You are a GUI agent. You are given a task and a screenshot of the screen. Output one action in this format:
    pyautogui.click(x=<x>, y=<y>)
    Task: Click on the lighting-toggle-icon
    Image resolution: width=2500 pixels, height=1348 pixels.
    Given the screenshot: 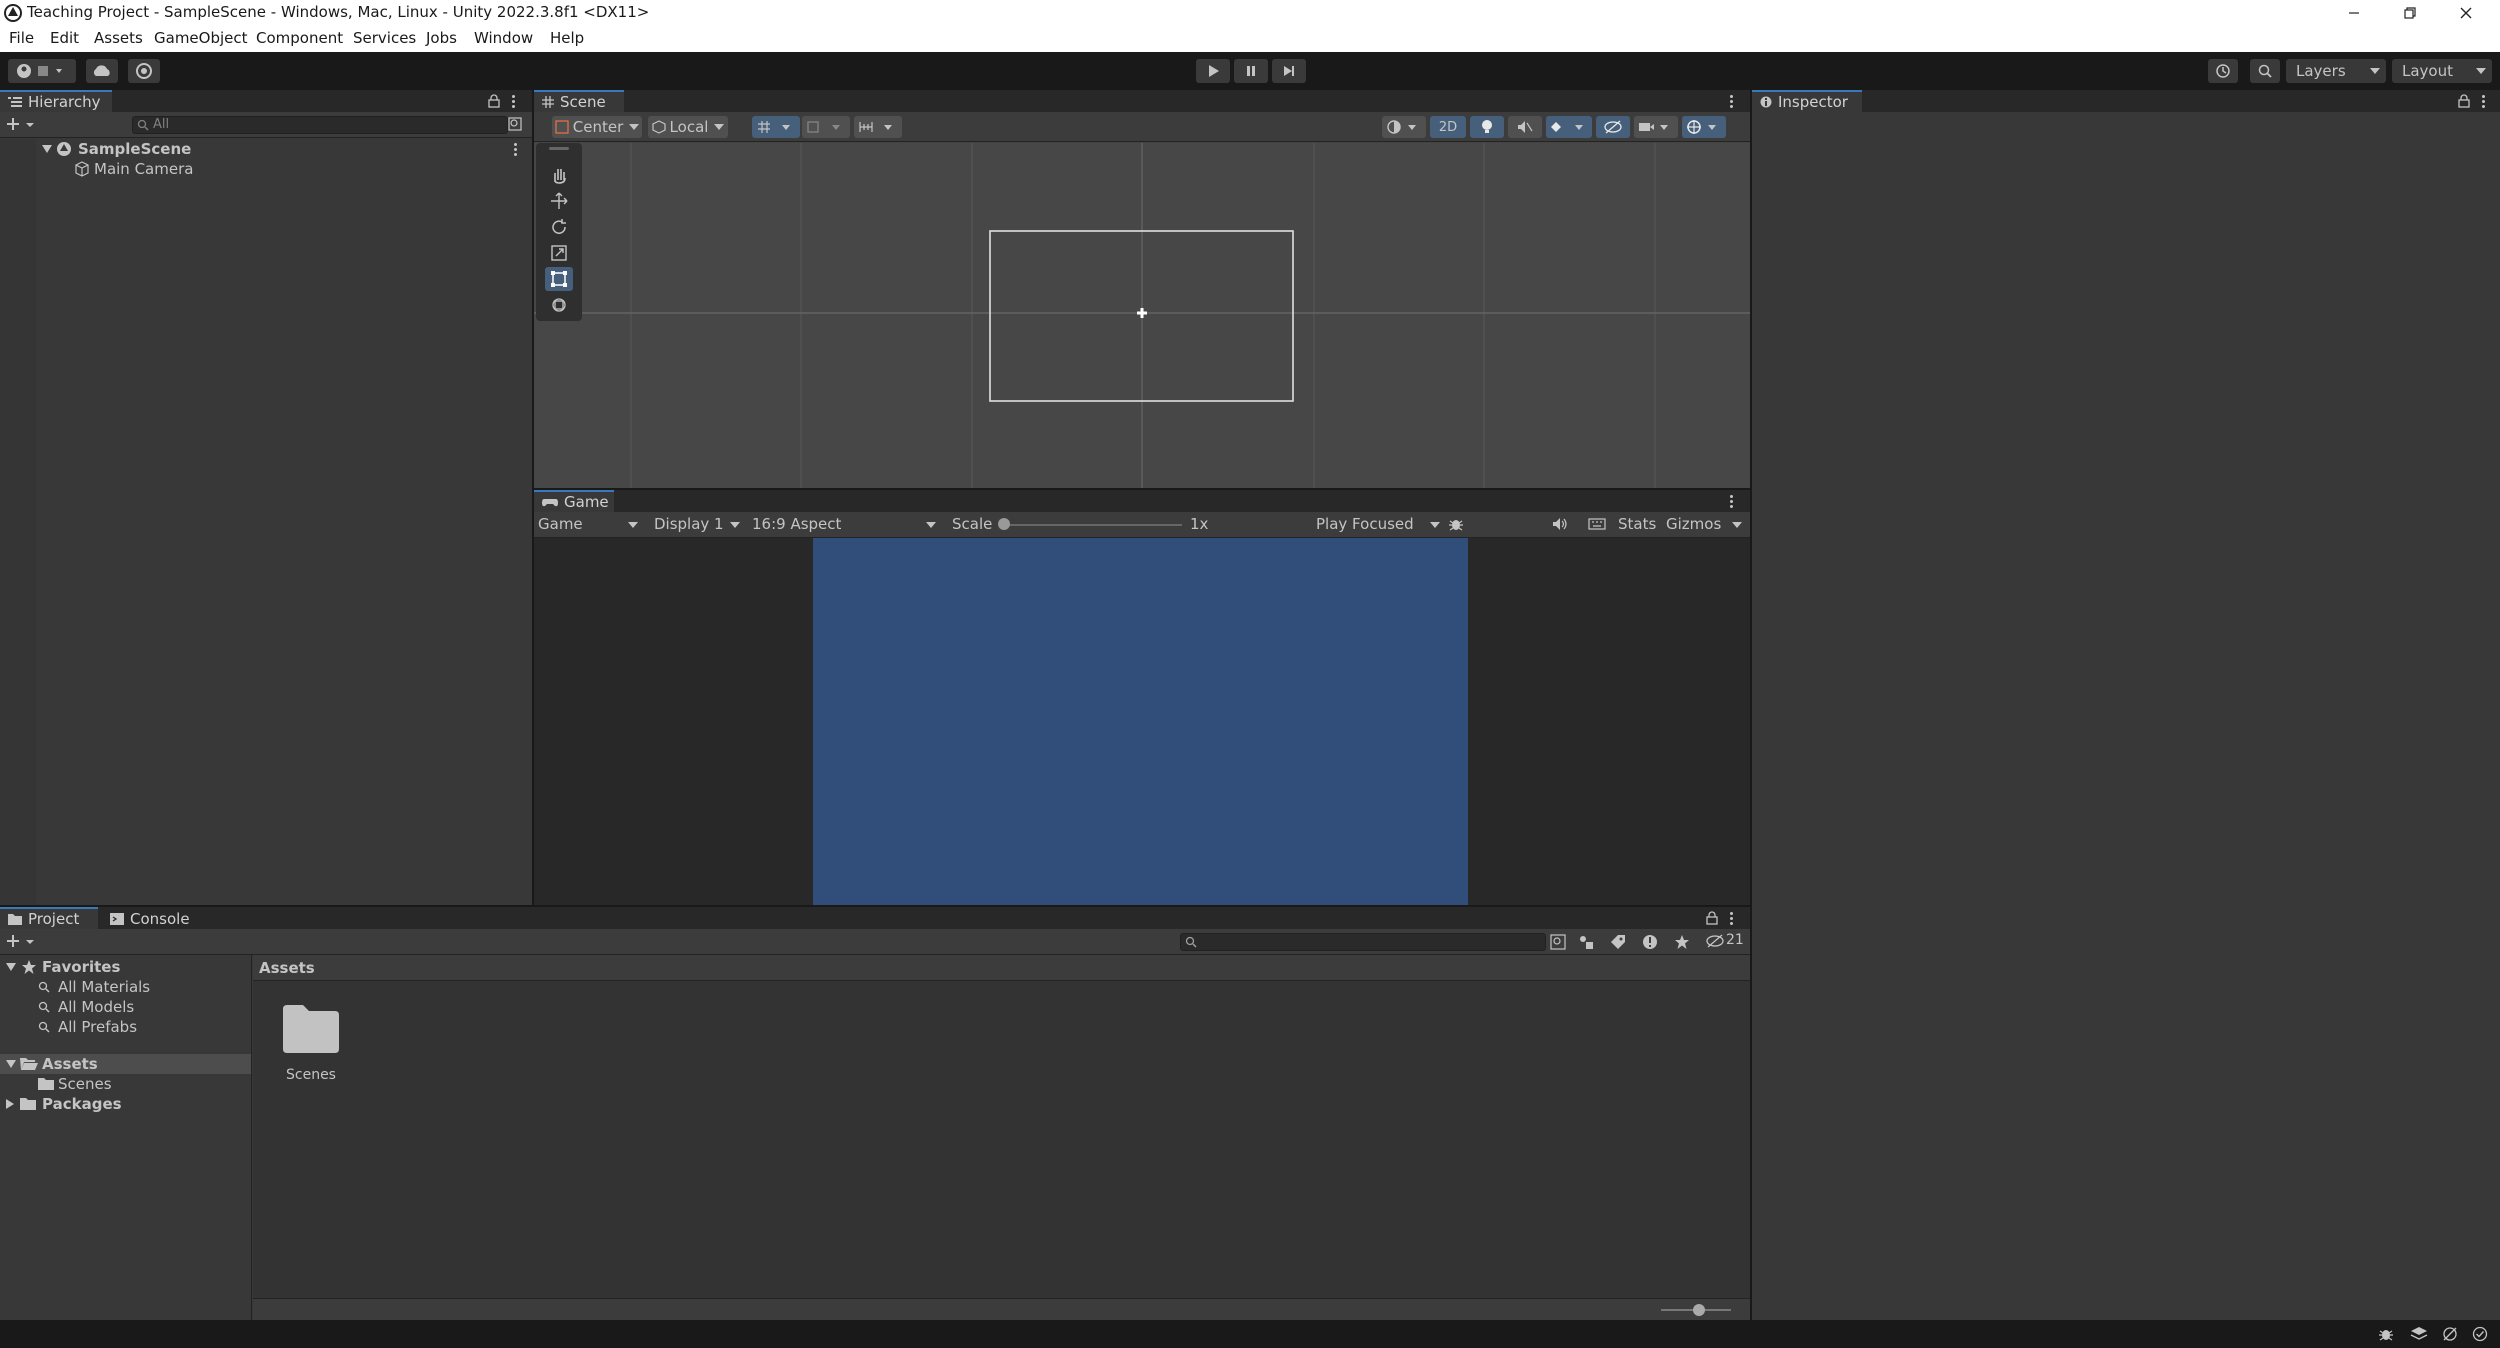 What is the action you would take?
    pyautogui.click(x=1487, y=127)
    